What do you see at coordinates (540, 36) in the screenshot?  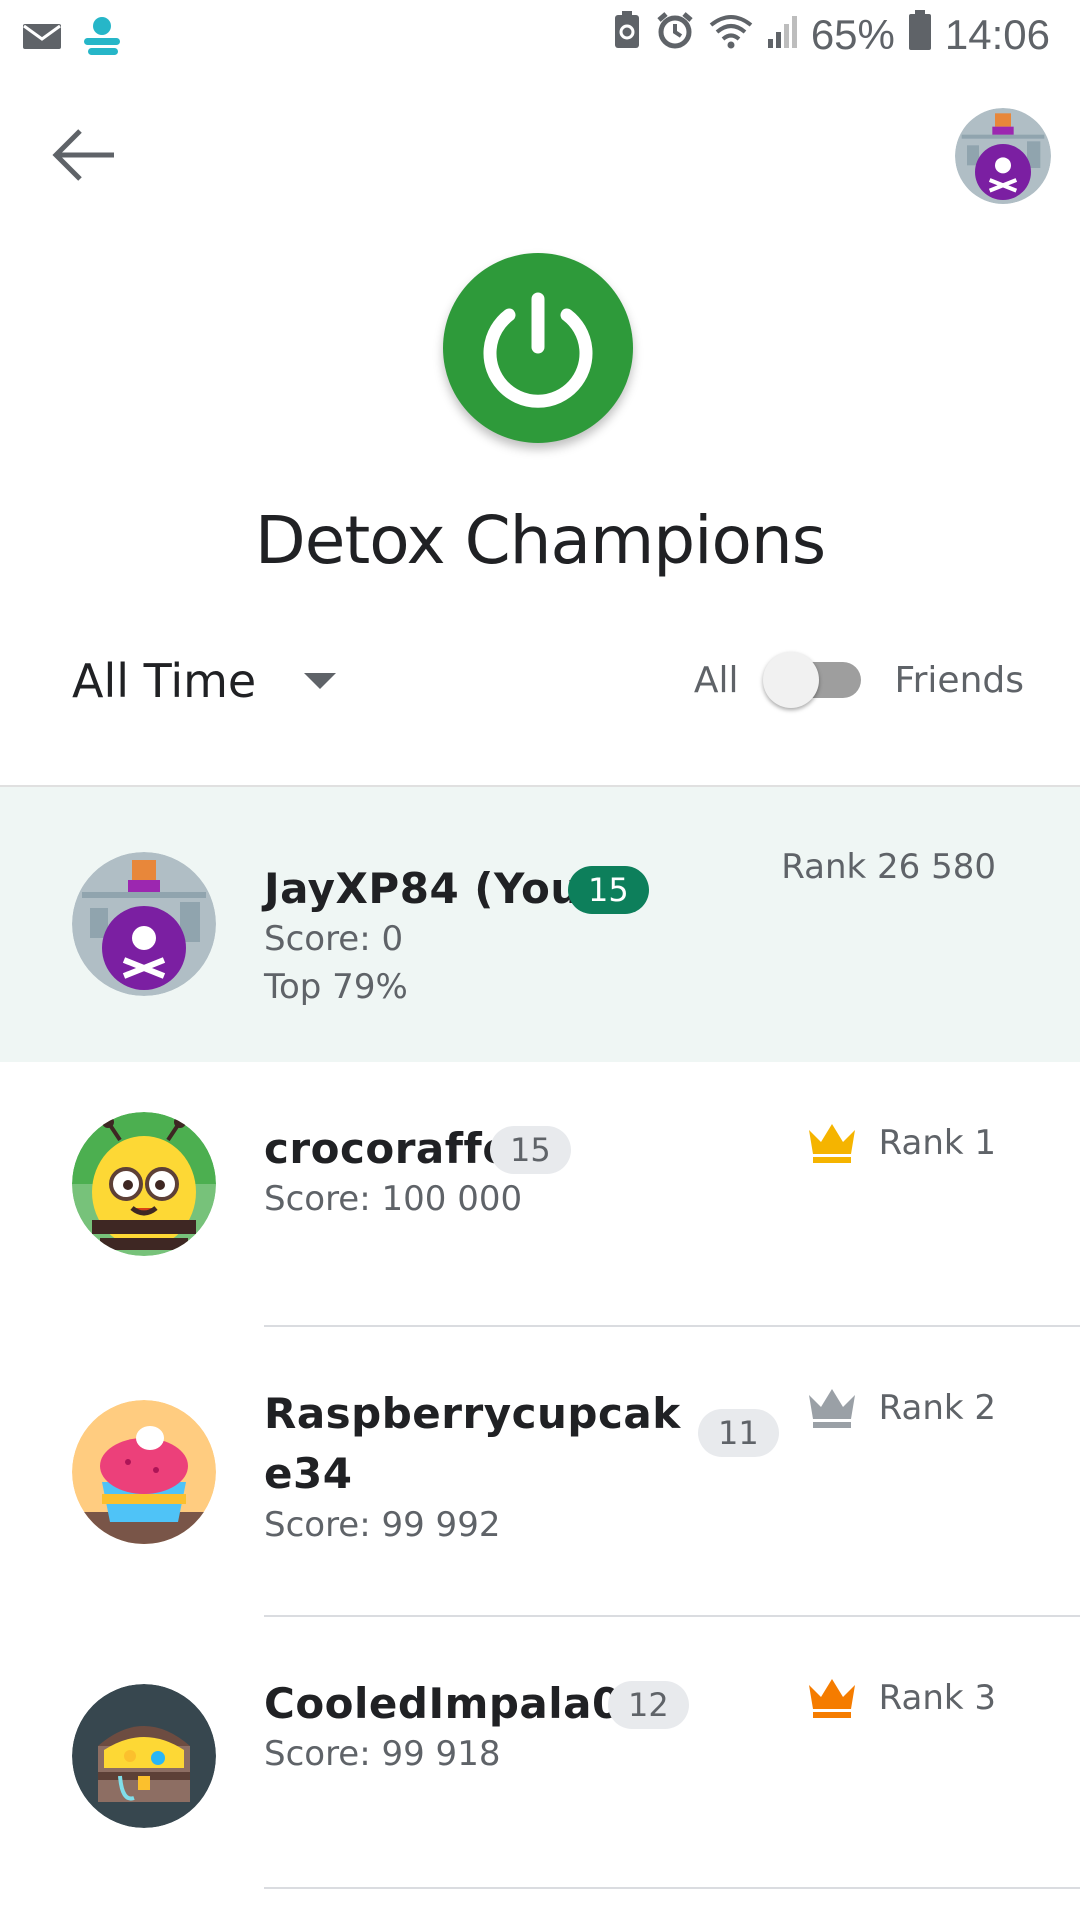 I see `status-bar: 65% 14:06` at bounding box center [540, 36].